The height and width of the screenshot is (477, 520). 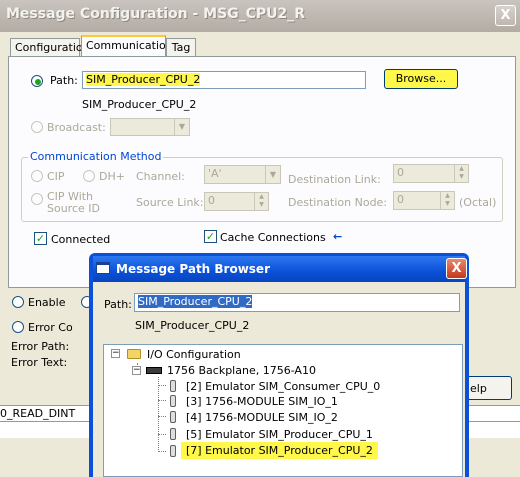 What do you see at coordinates (424, 200) in the screenshot?
I see `destination-node-input: 0 ▲ ▼` at bounding box center [424, 200].